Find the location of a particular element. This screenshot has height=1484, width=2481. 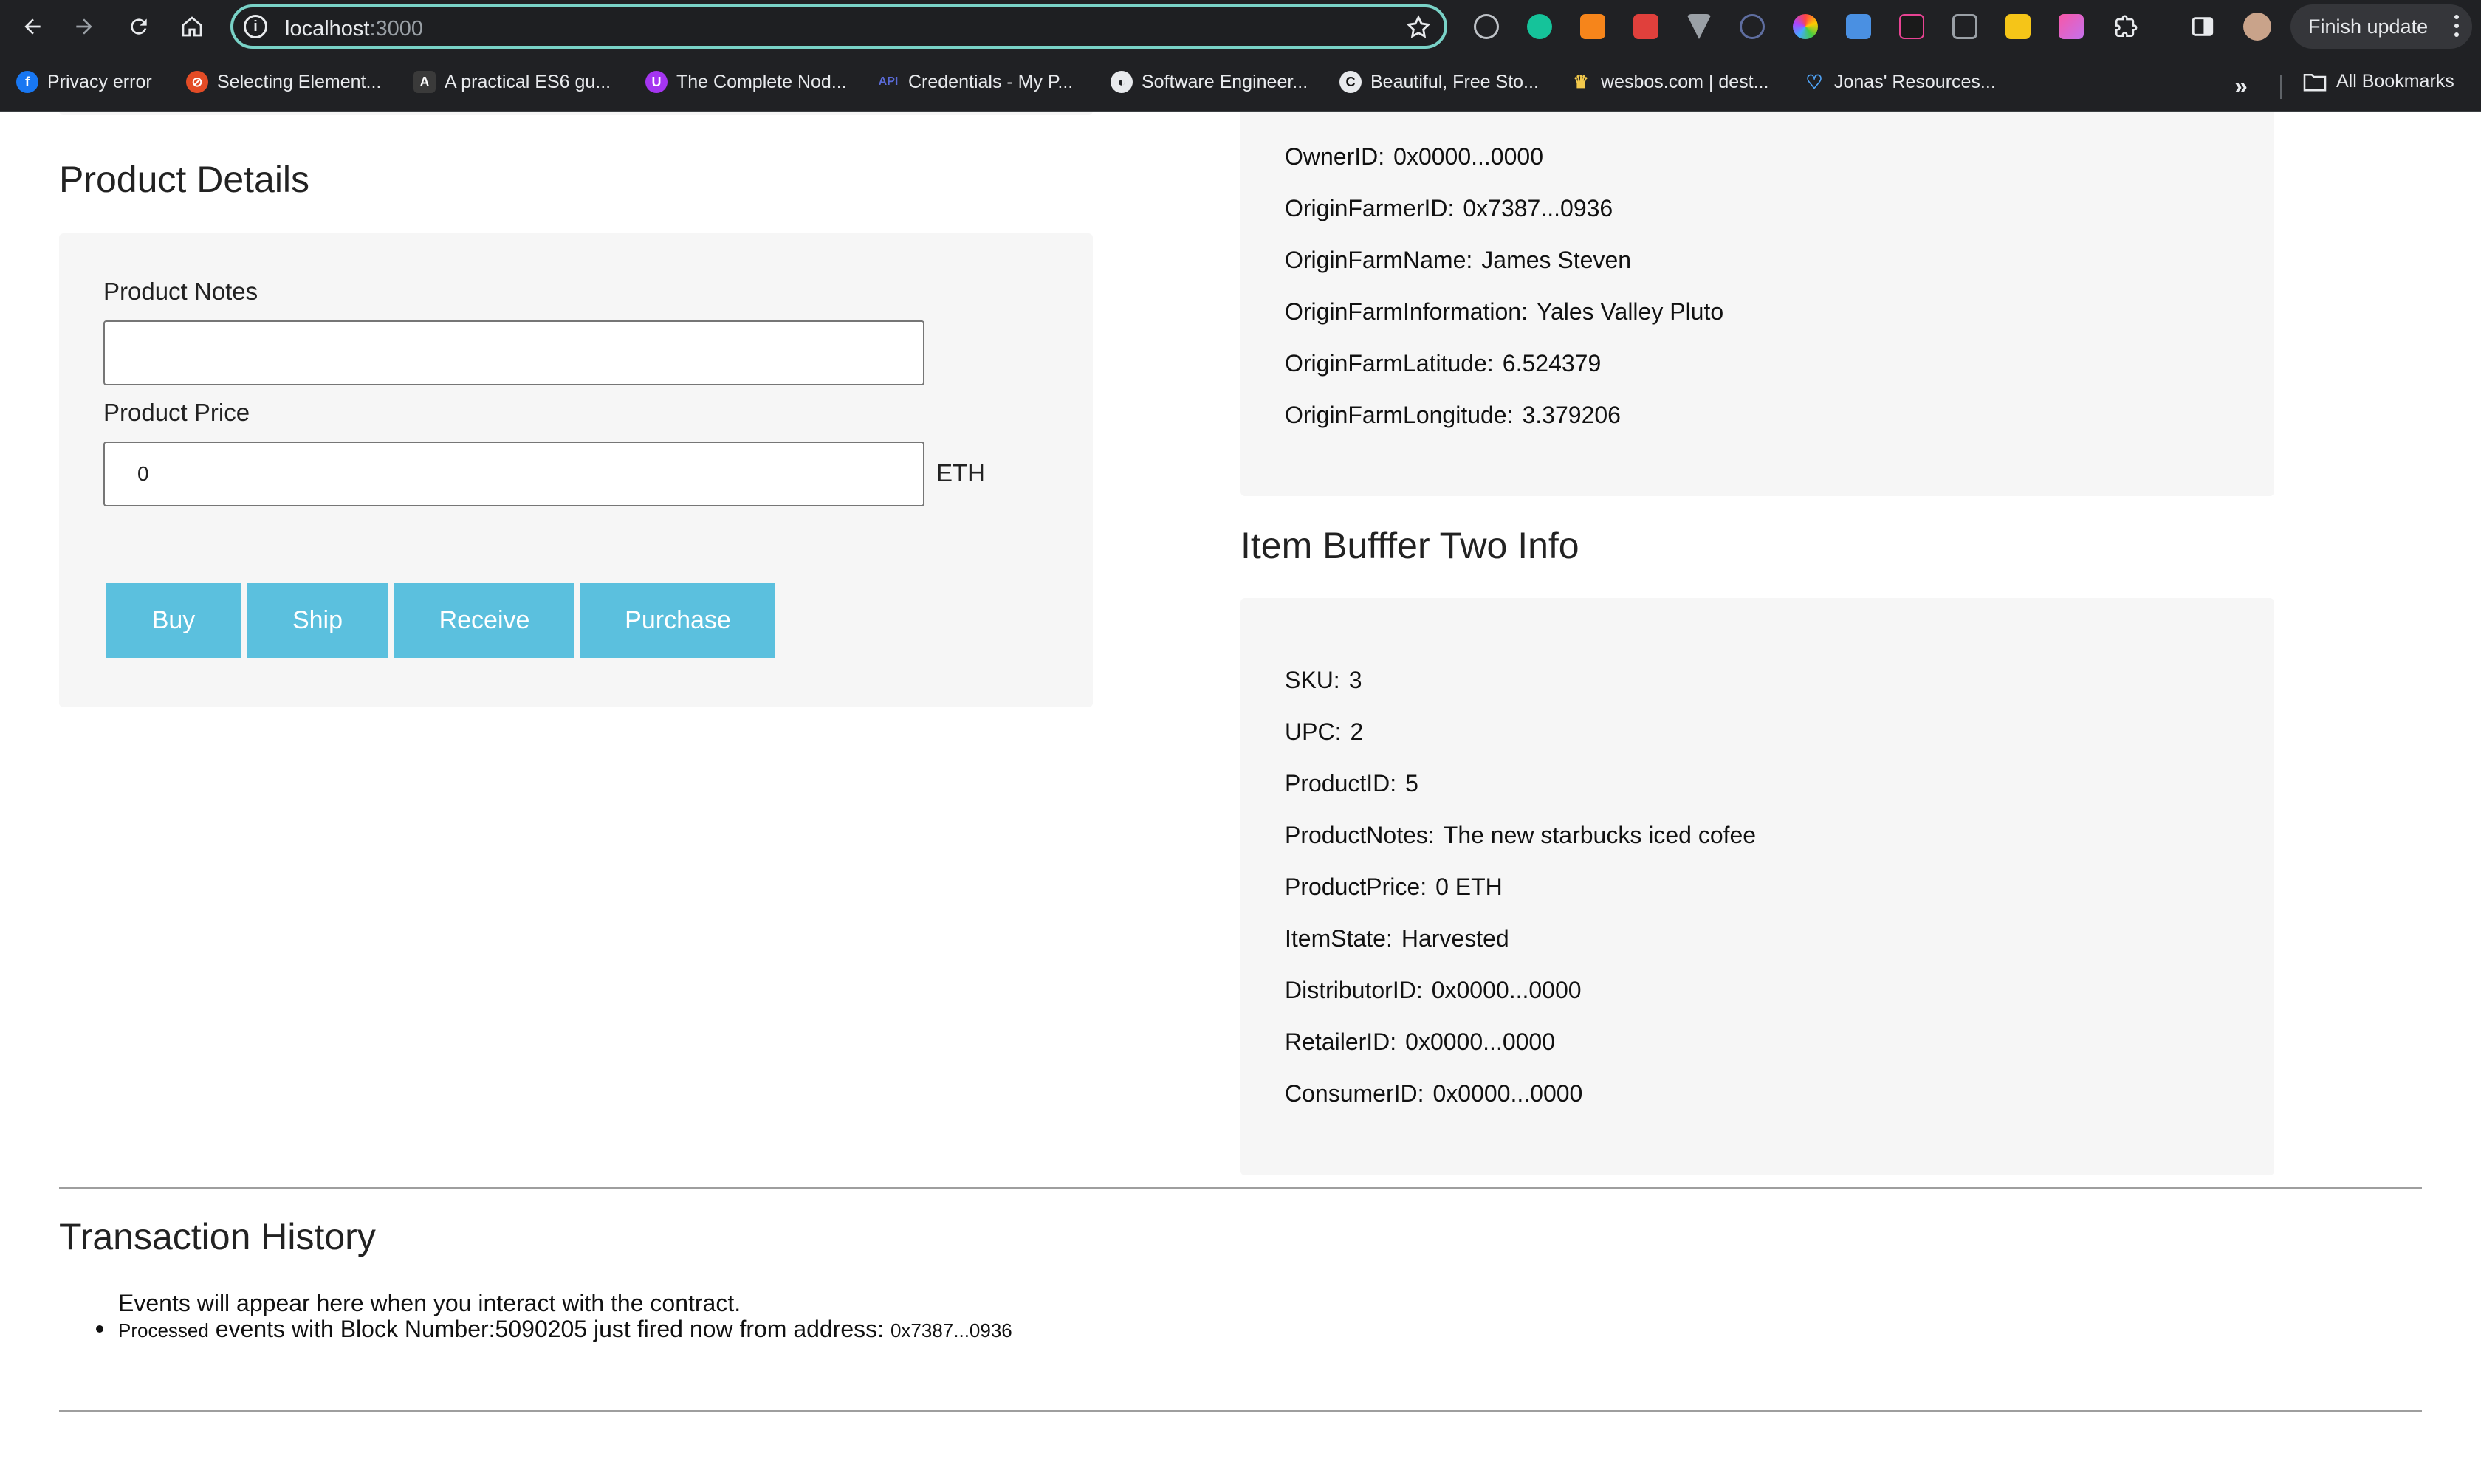

grammarly-icon is located at coordinates (1539, 26).